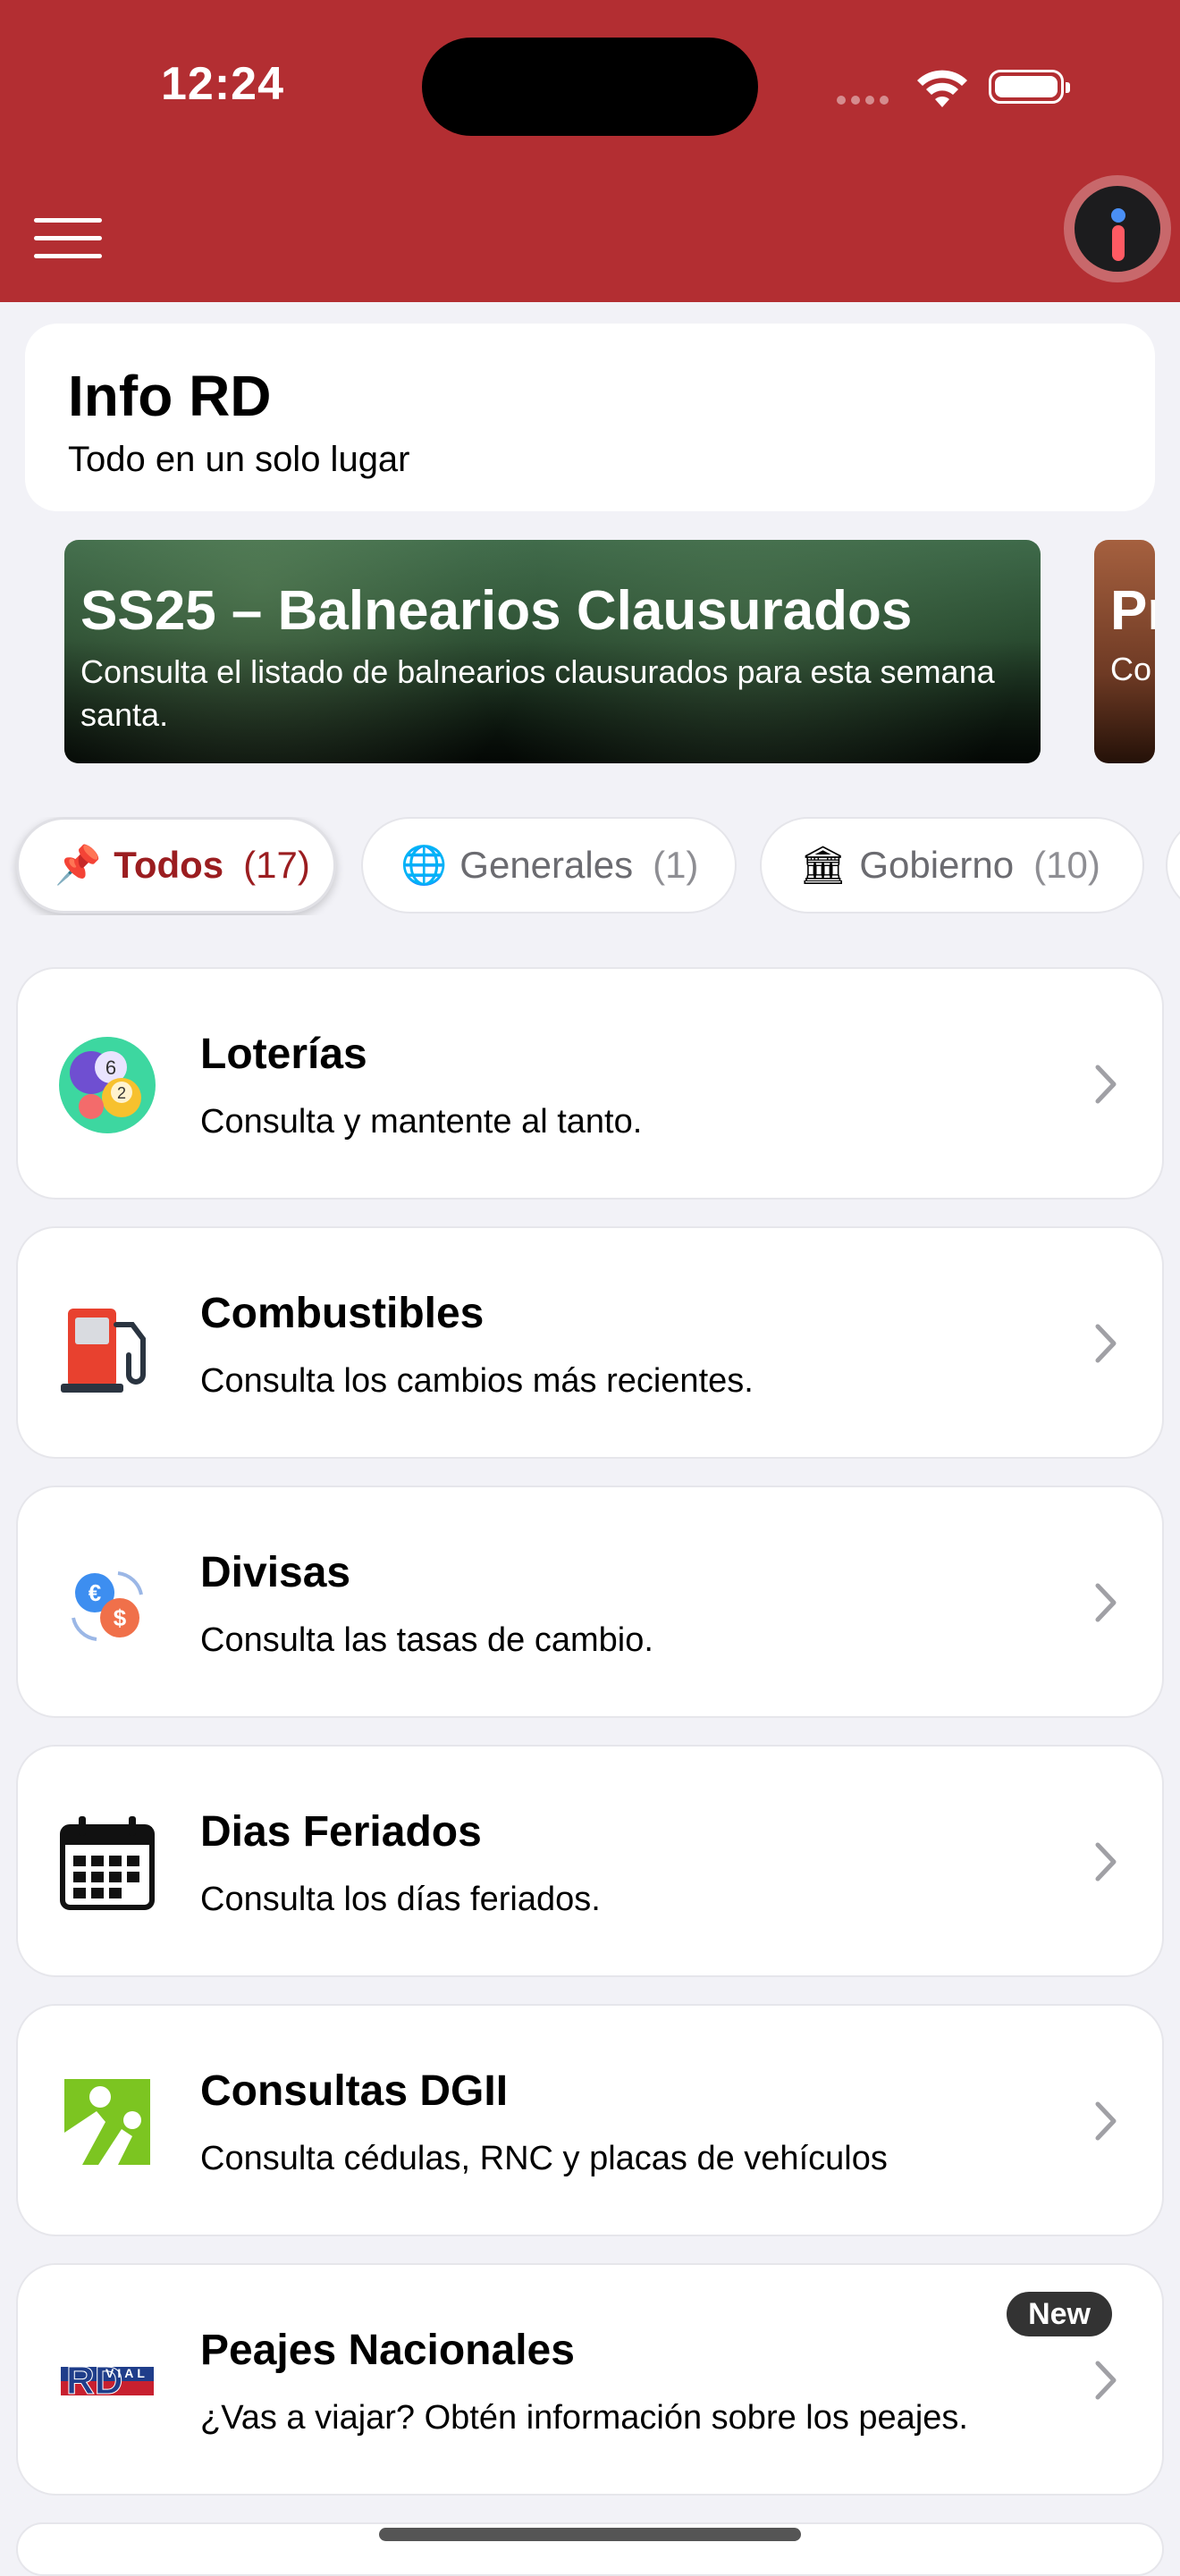 The width and height of the screenshot is (1180, 2576). What do you see at coordinates (1132, 611) in the screenshot?
I see `banner-title: Pr` at bounding box center [1132, 611].